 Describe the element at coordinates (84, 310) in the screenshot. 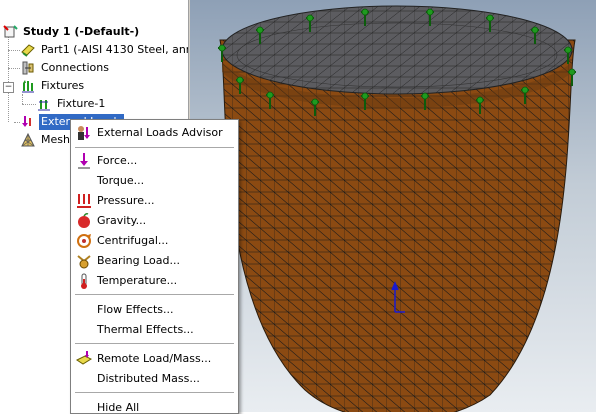

I see `flow-effects-icon` at that location.